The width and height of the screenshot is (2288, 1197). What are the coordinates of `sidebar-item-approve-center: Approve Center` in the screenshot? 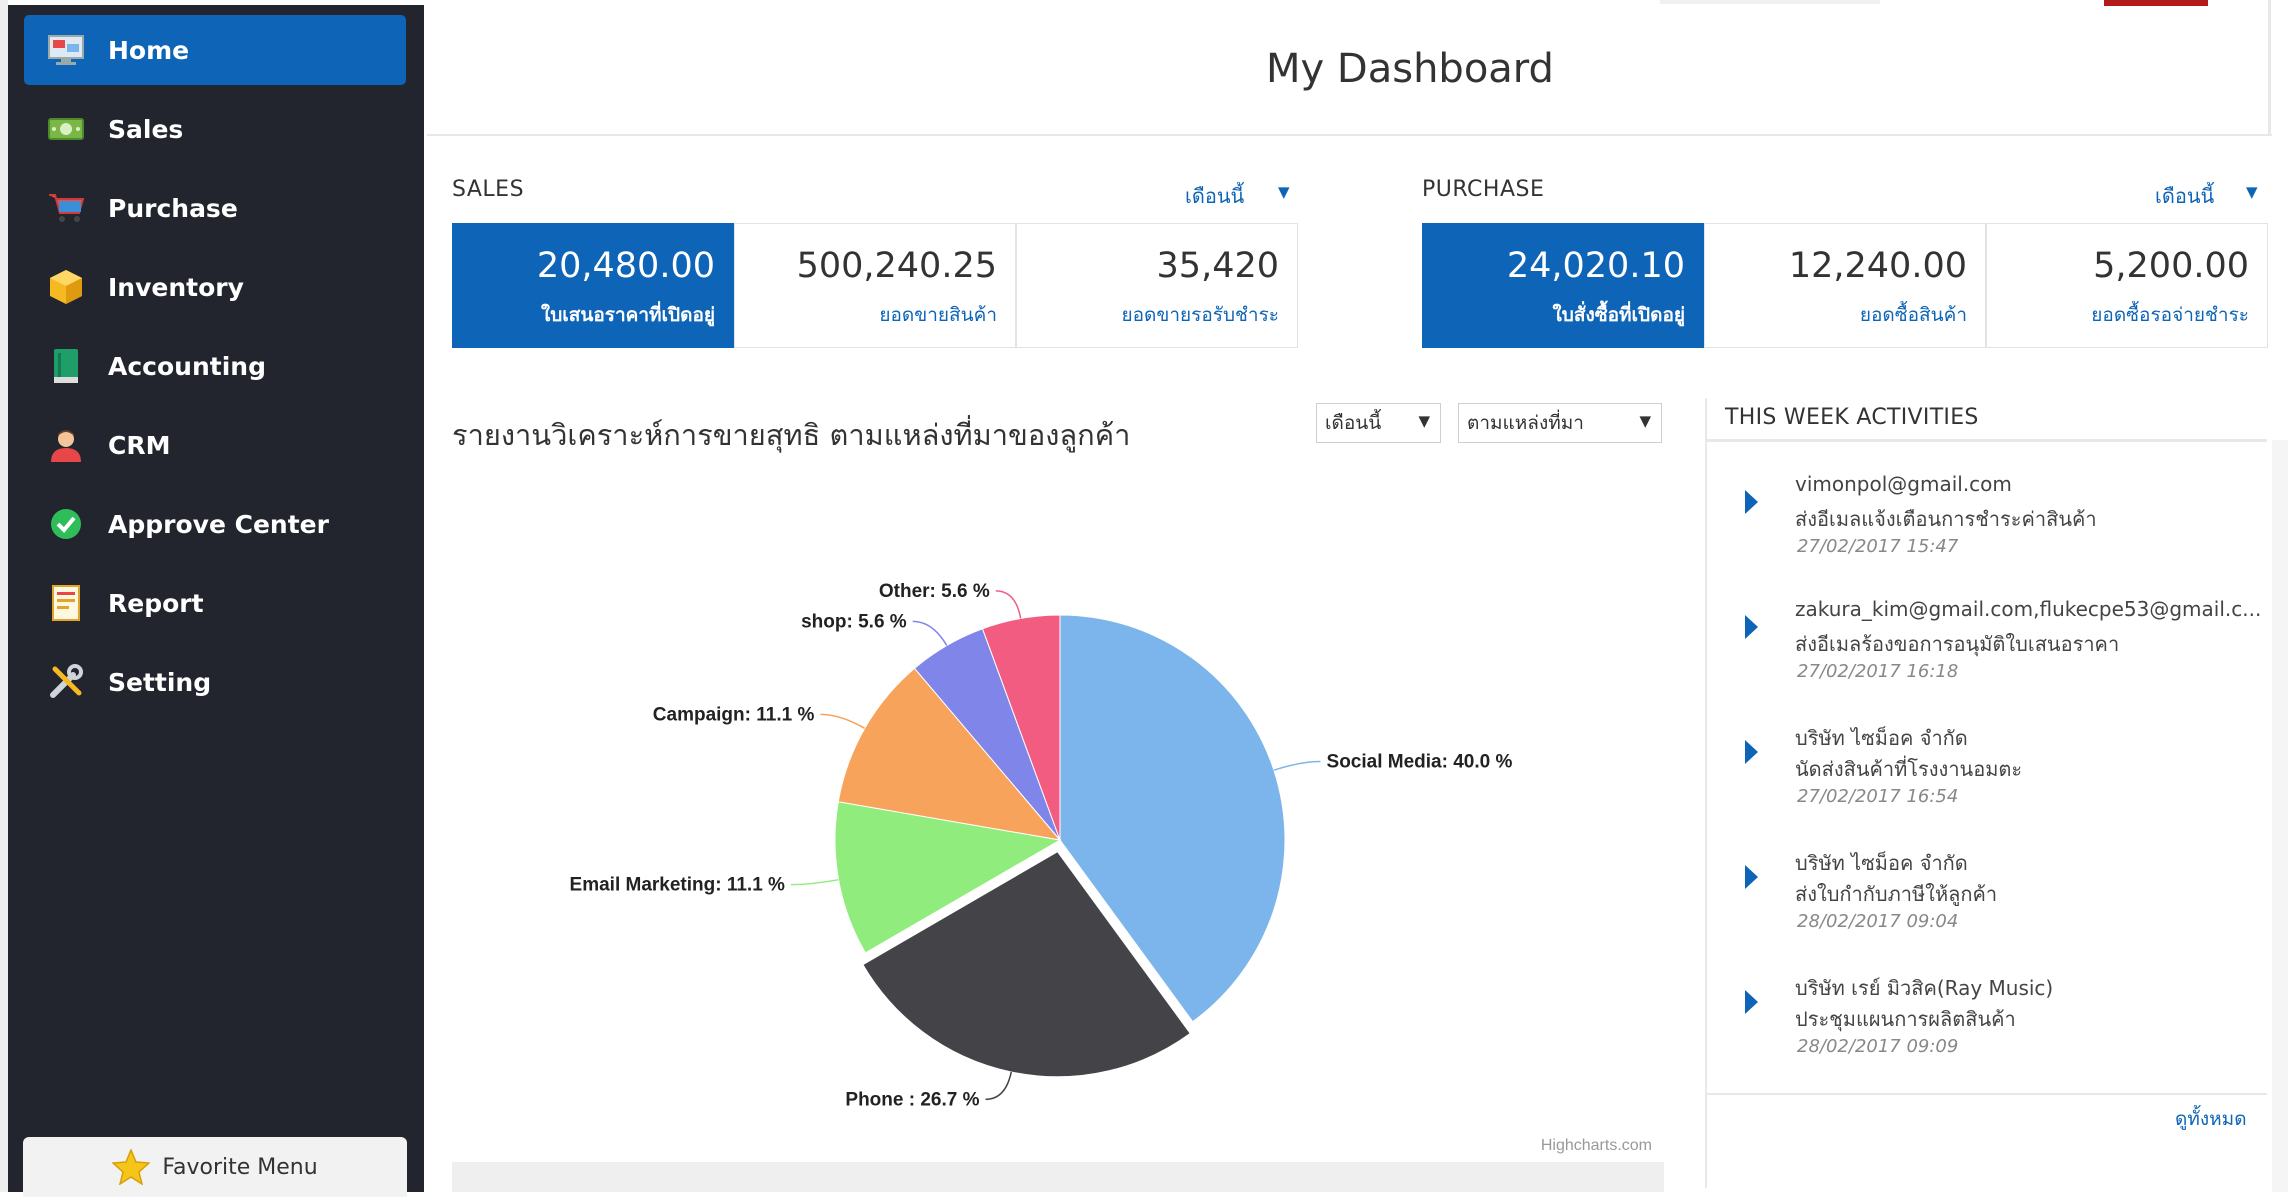 It's located at (215, 524).